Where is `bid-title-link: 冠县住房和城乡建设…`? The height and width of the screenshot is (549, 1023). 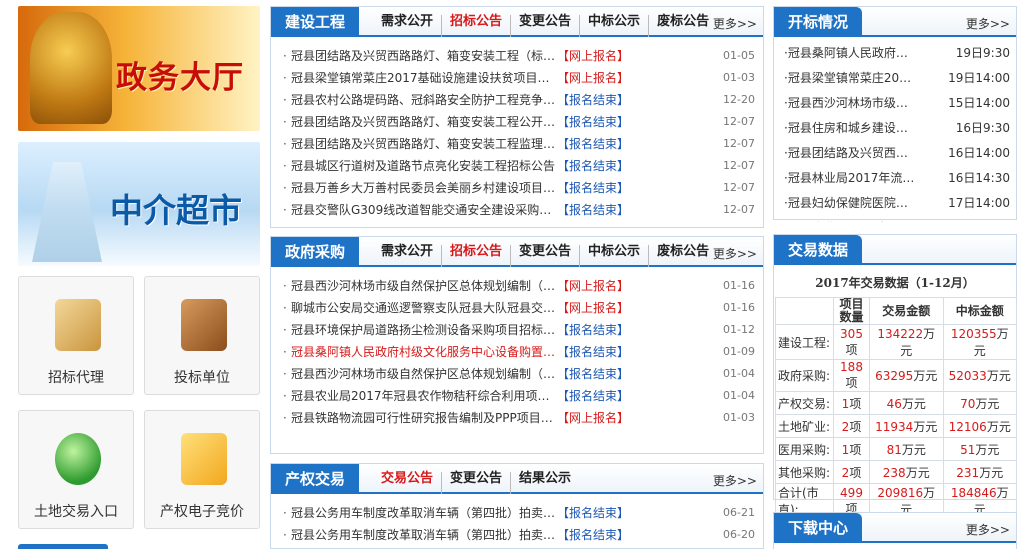
bid-title-link: 冠县住房和城乡建设… is located at coordinates (864, 128).